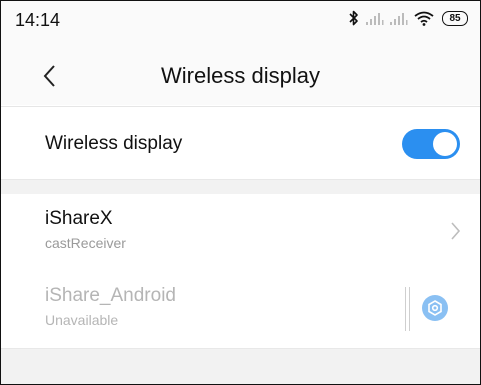 The height and width of the screenshot is (385, 481). What do you see at coordinates (114, 143) in the screenshot?
I see `toggle-label: Wireless display` at bounding box center [114, 143].